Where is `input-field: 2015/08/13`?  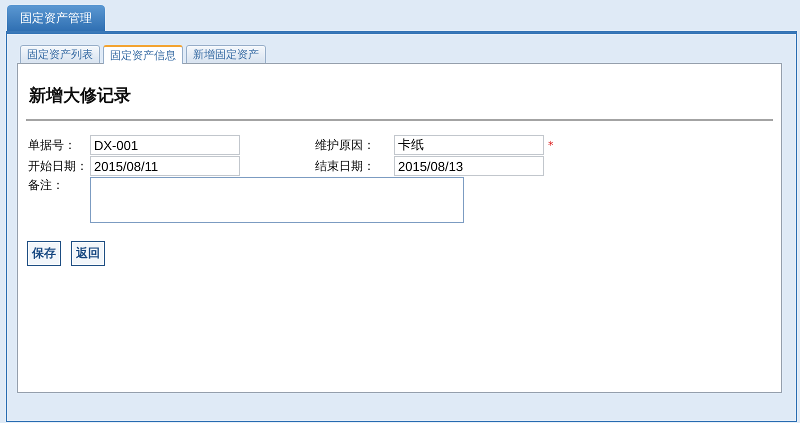 input-field: 2015/08/13 is located at coordinates (469, 166).